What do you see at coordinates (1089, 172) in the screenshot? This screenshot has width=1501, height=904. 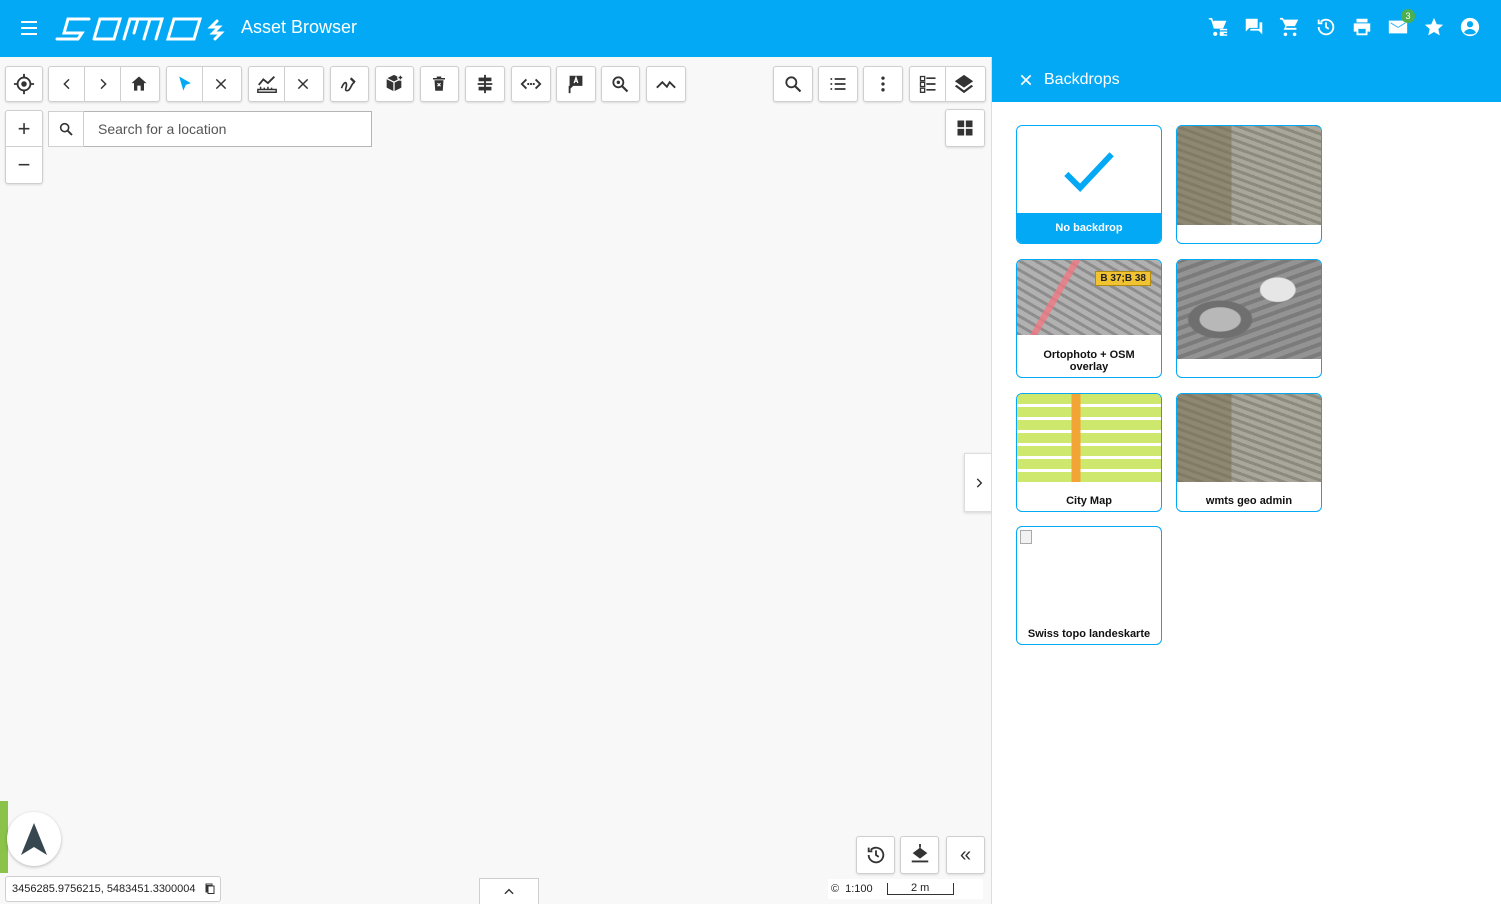 I see `checkmark-icon` at bounding box center [1089, 172].